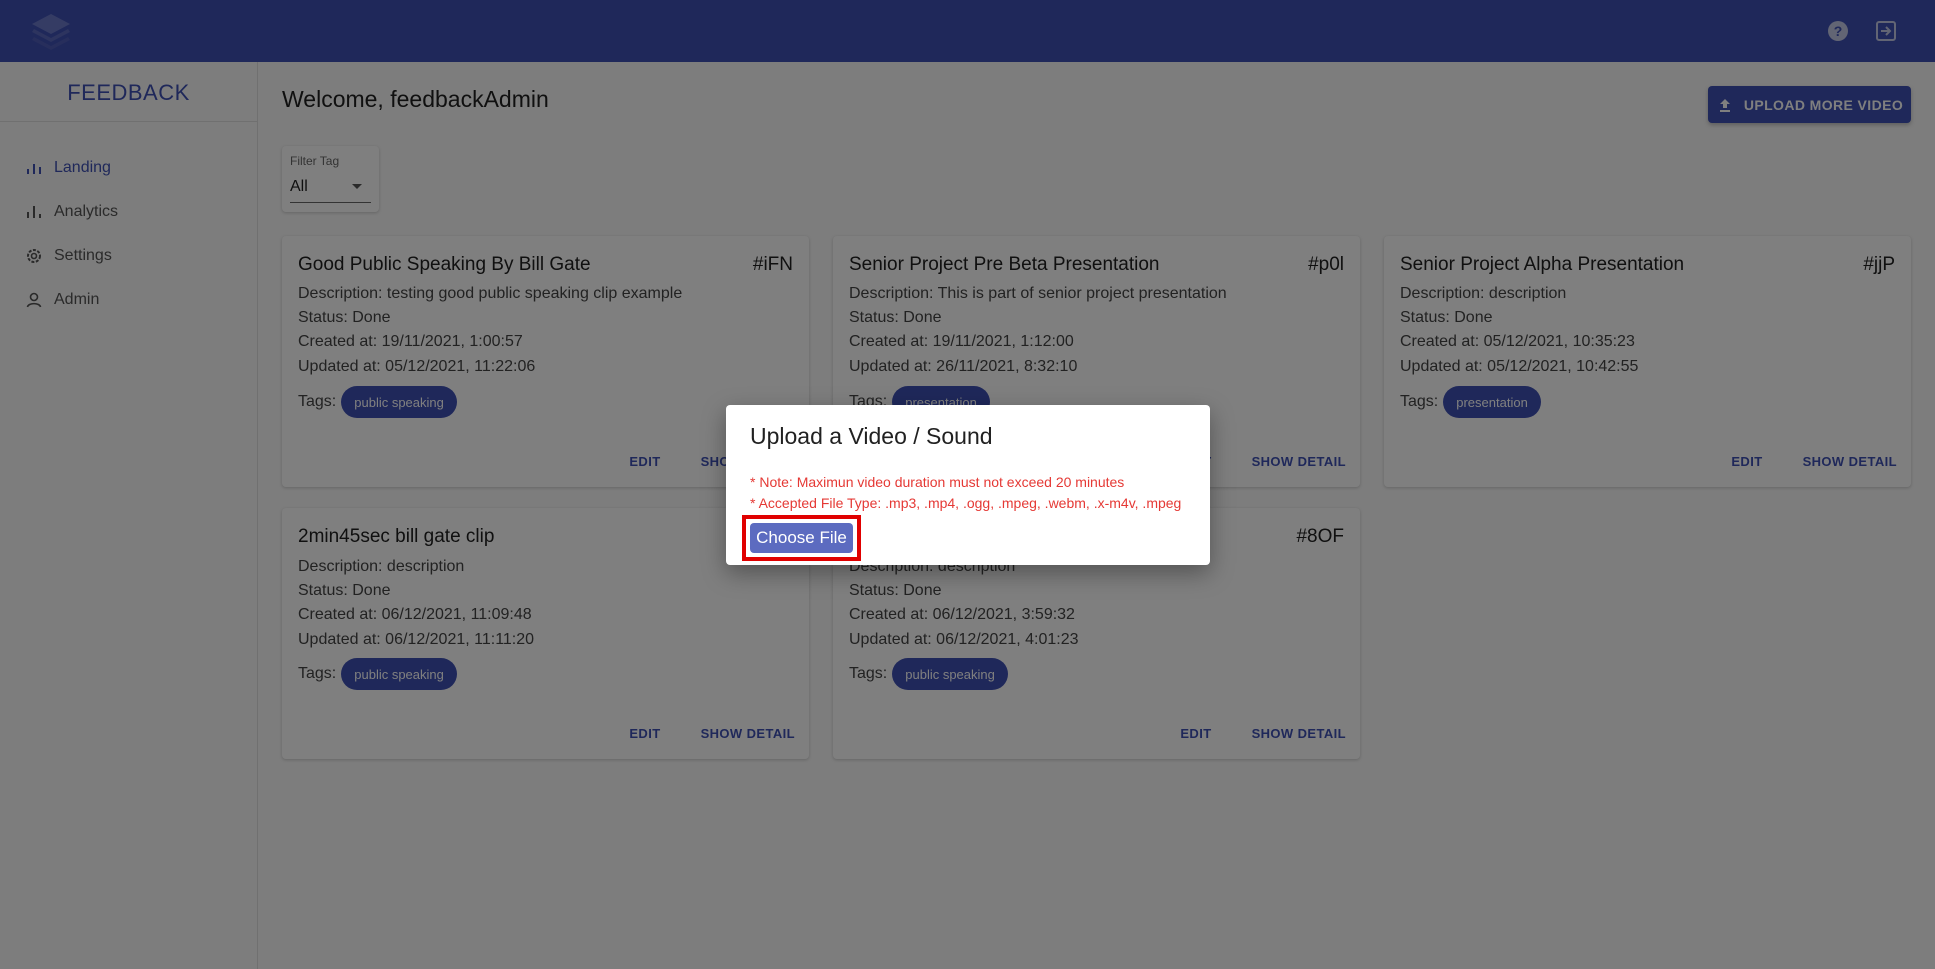 The image size is (1935, 969). What do you see at coordinates (871, 436) in the screenshot?
I see `dialog-title: Upload a Video / Sound` at bounding box center [871, 436].